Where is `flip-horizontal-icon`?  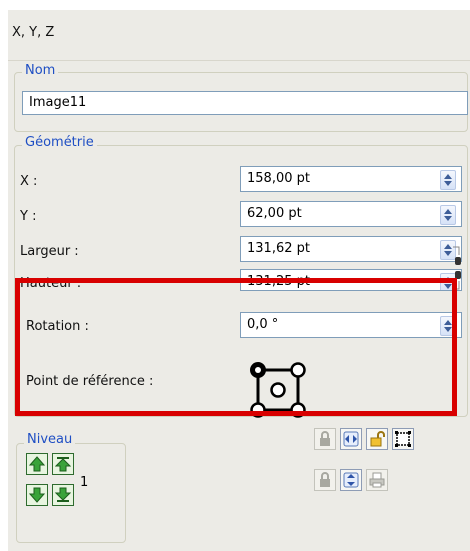
flip-horizontal-icon is located at coordinates (351, 439).